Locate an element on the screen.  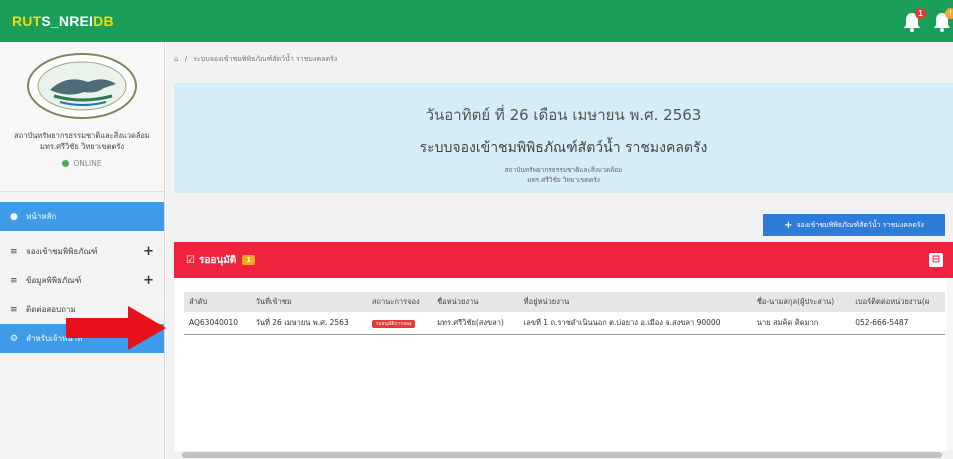
plus-icon: + is located at coordinates (788, 225).